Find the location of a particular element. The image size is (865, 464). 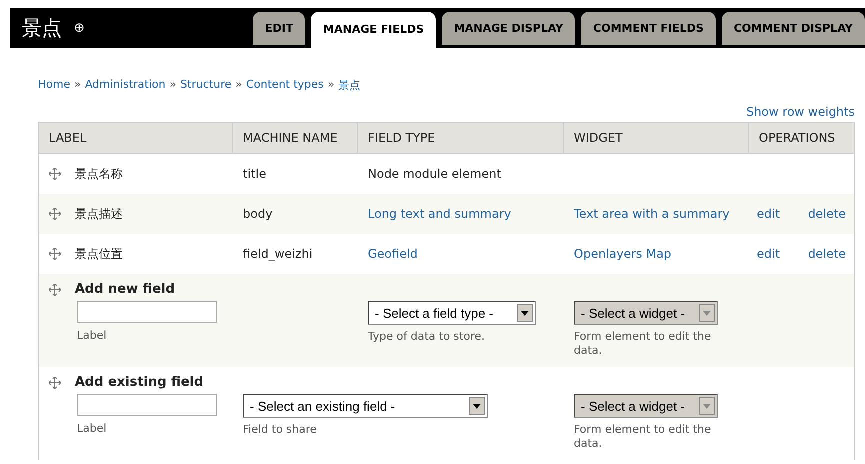

tab: COMMENT FIELDS is located at coordinates (648, 28).